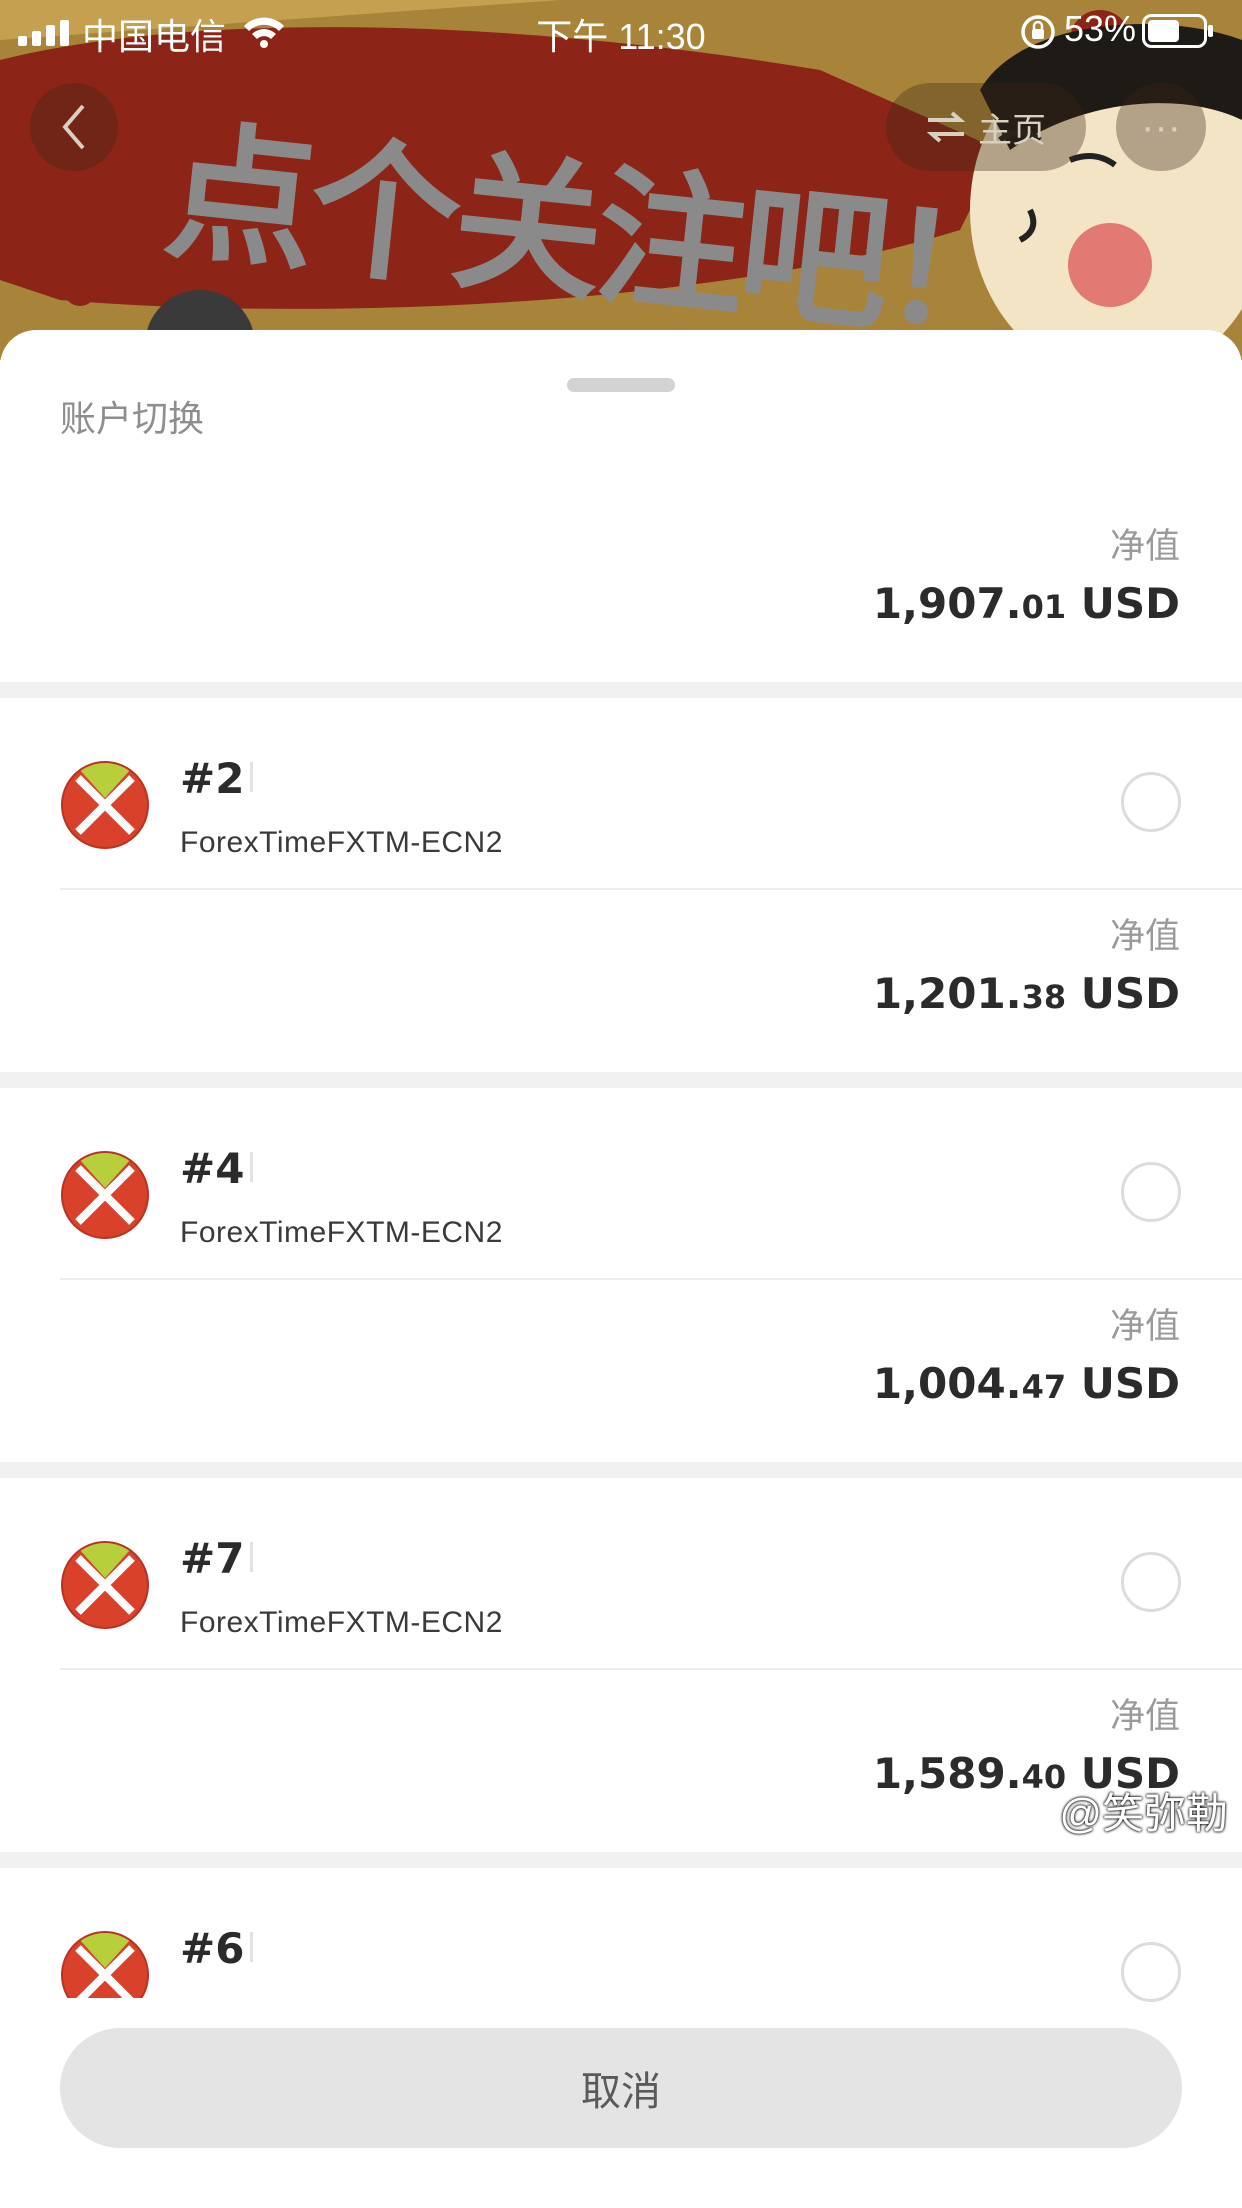  What do you see at coordinates (1177, 31) in the screenshot?
I see `battery-icon` at bounding box center [1177, 31].